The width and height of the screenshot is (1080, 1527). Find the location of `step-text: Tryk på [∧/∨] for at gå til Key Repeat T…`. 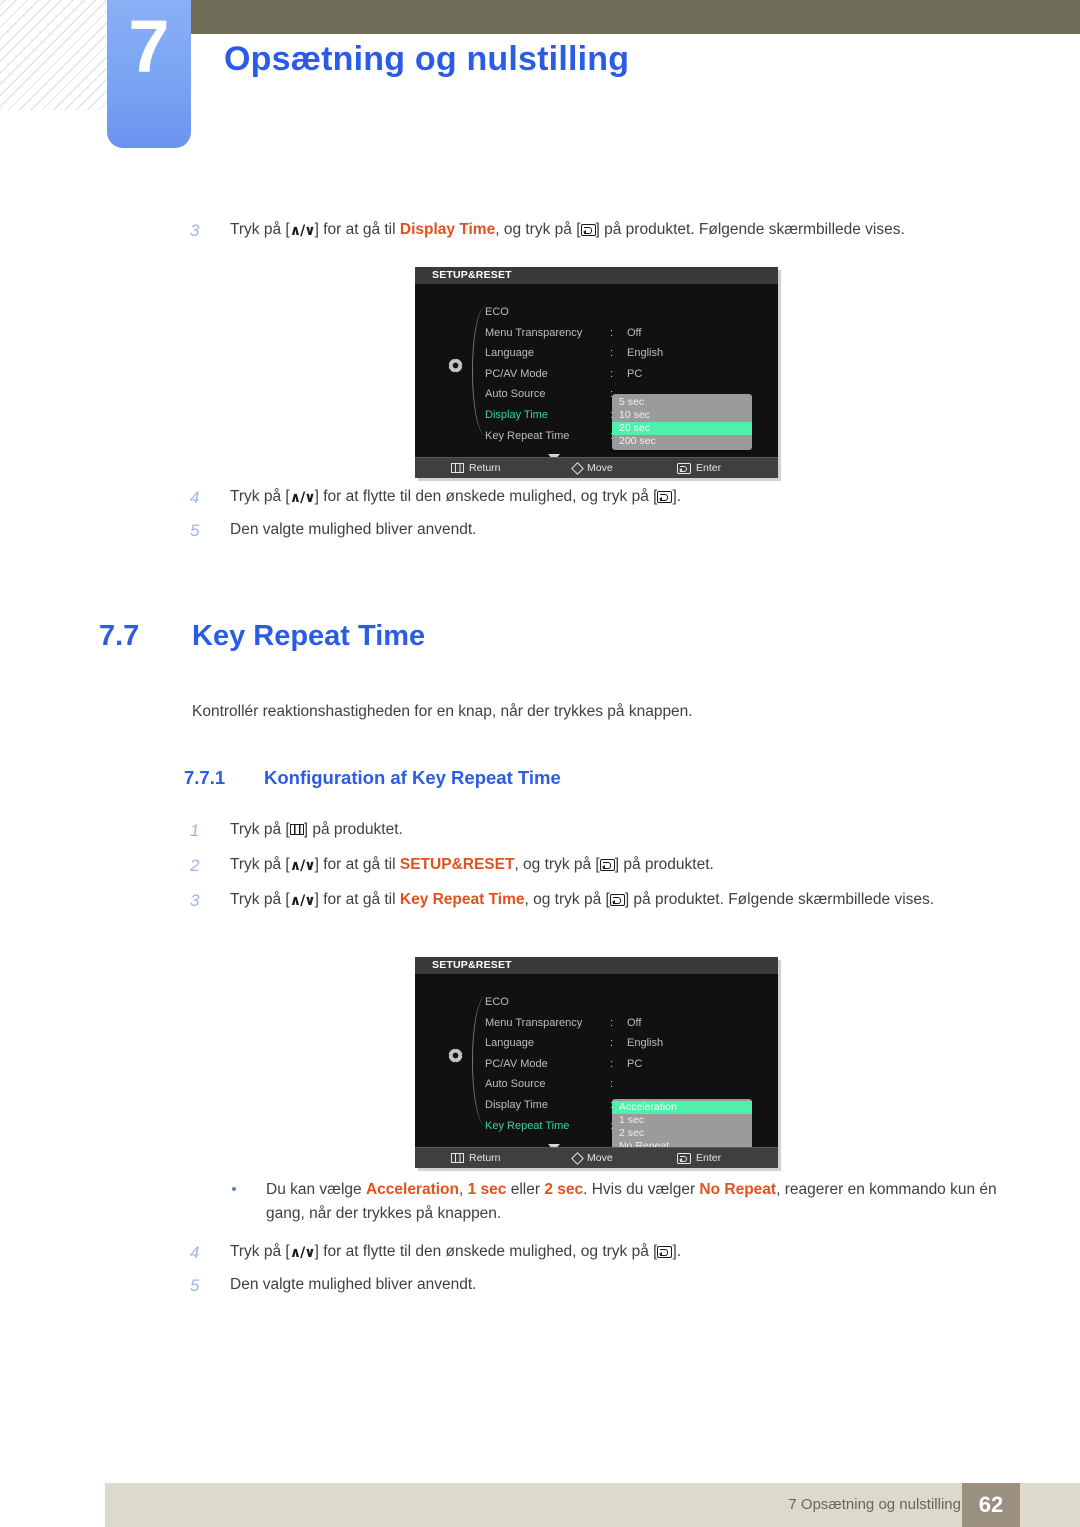

step-text: Tryk på [∧/∨] for at gå til Key Repeat T… is located at coordinates (615, 900).